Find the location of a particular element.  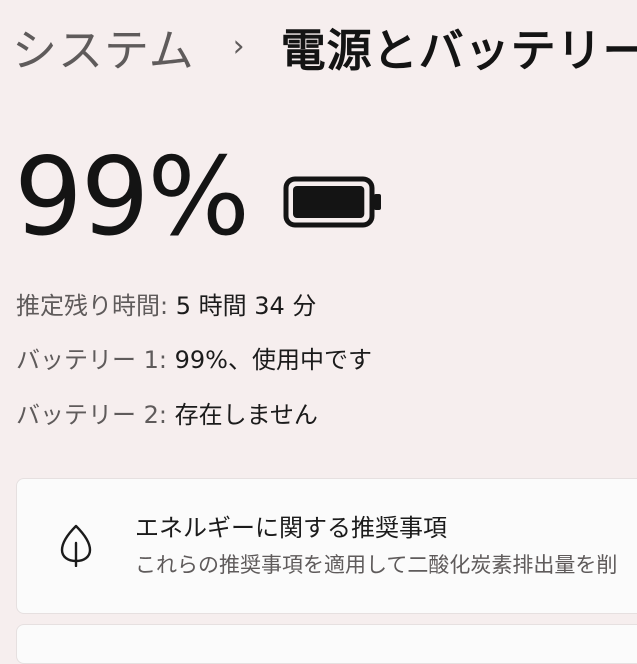

battery-1-value: 99%、使用中です is located at coordinates (273, 360).